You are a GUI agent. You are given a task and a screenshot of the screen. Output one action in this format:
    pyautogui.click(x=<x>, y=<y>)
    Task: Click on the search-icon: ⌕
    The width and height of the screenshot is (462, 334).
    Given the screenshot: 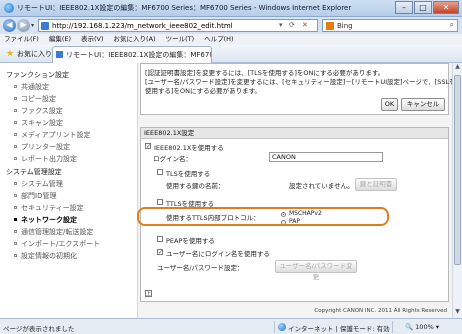 What is the action you would take?
    pyautogui.click(x=452, y=25)
    